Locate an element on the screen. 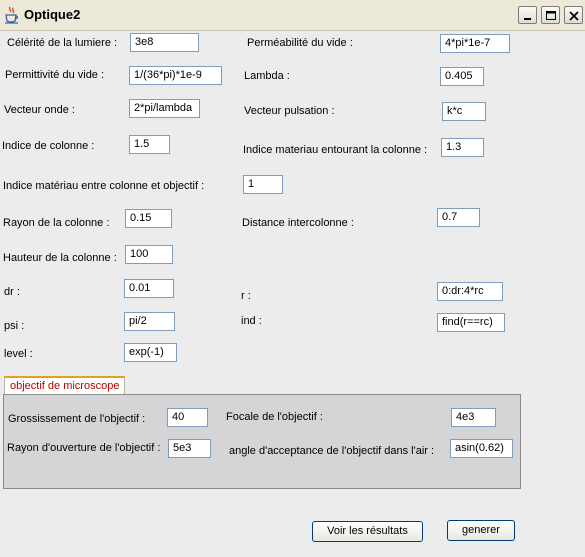 Image resolution: width=585 pixels, height=557 pixels. dr-label: dr : is located at coordinates (12, 292).